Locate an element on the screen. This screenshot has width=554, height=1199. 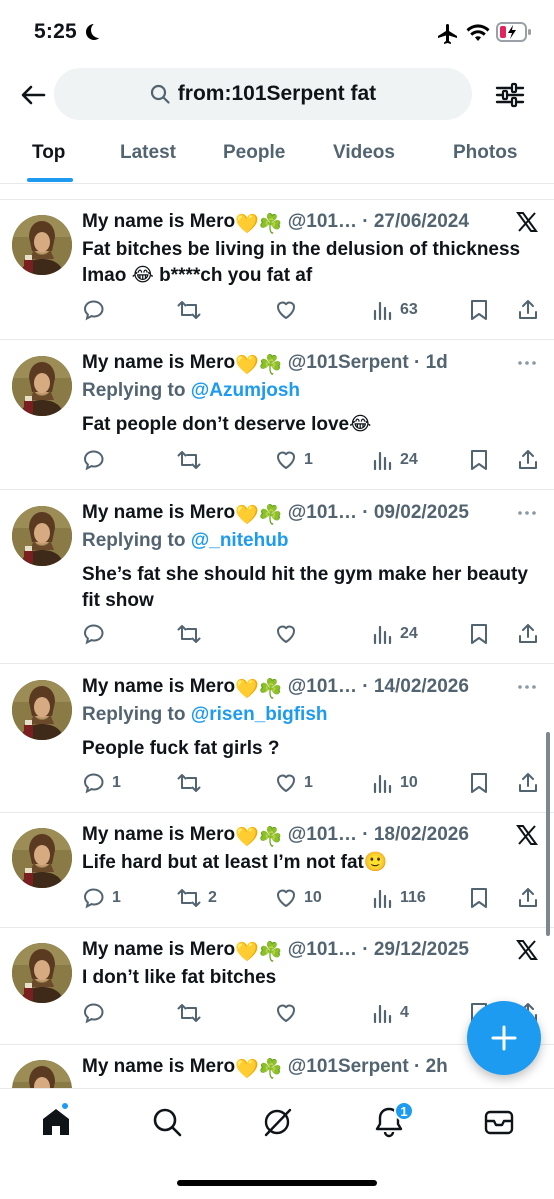
views-button: 10 is located at coordinates (395, 783).